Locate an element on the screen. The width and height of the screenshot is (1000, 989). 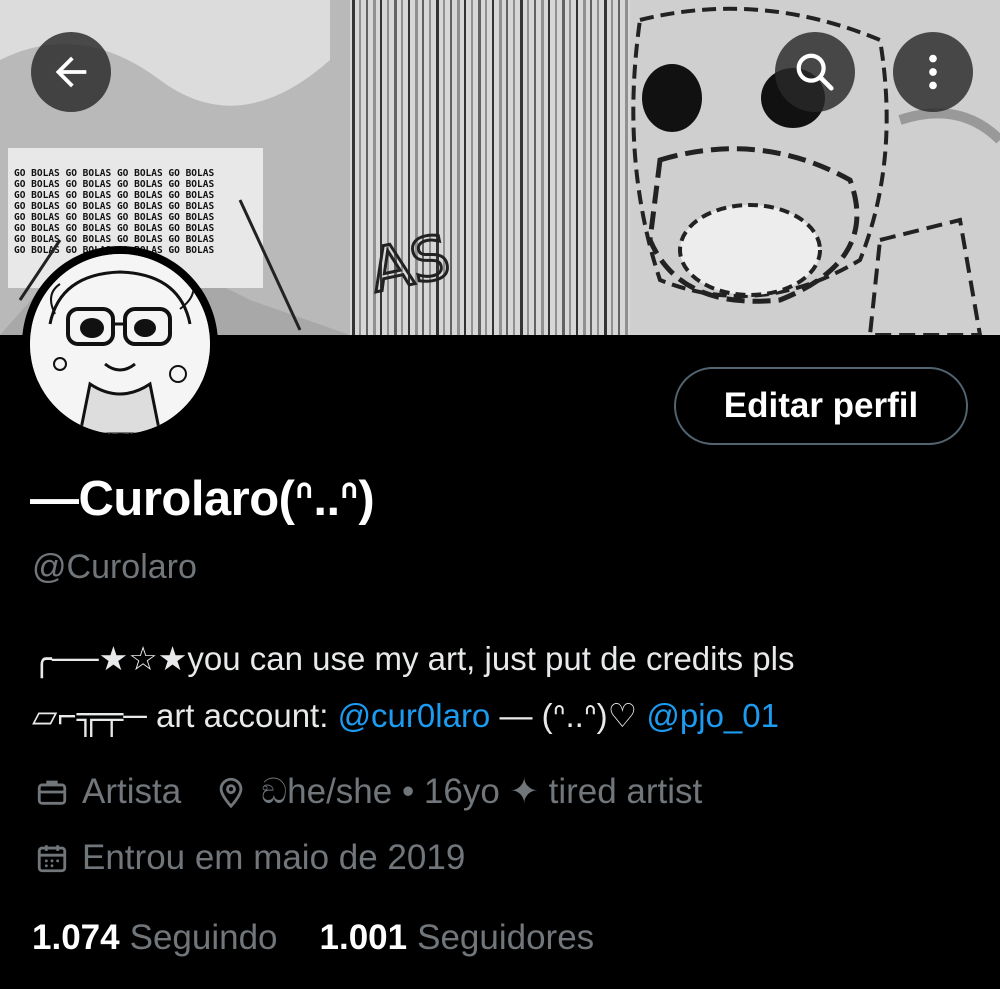
arrow-left-icon is located at coordinates (71, 72).